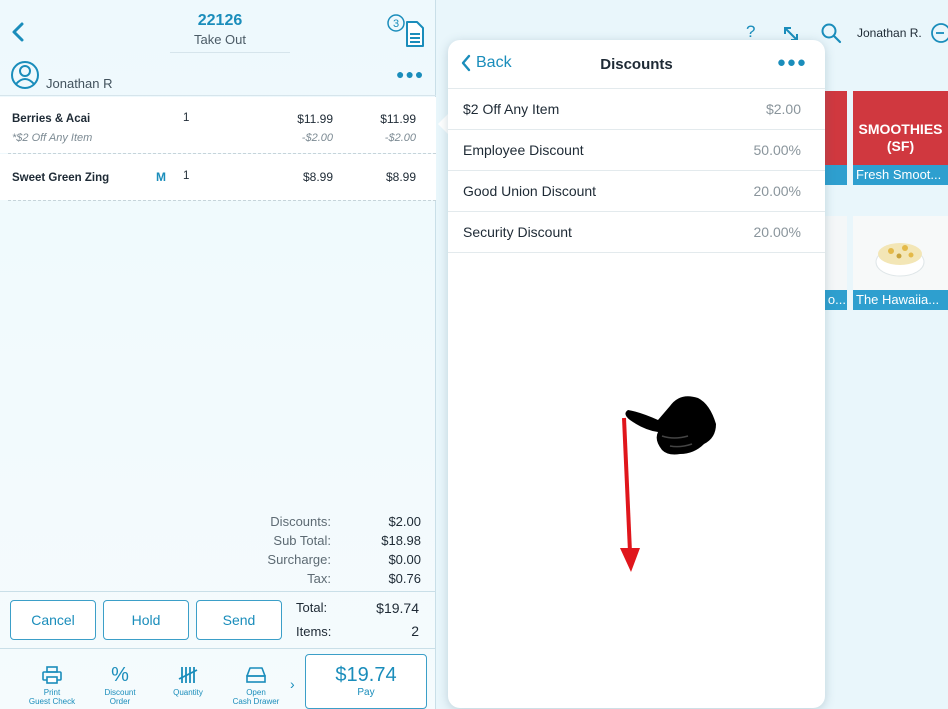 This screenshot has height=709, width=948. What do you see at coordinates (400, 177) in the screenshot?
I see `item-total: $8.99` at bounding box center [400, 177].